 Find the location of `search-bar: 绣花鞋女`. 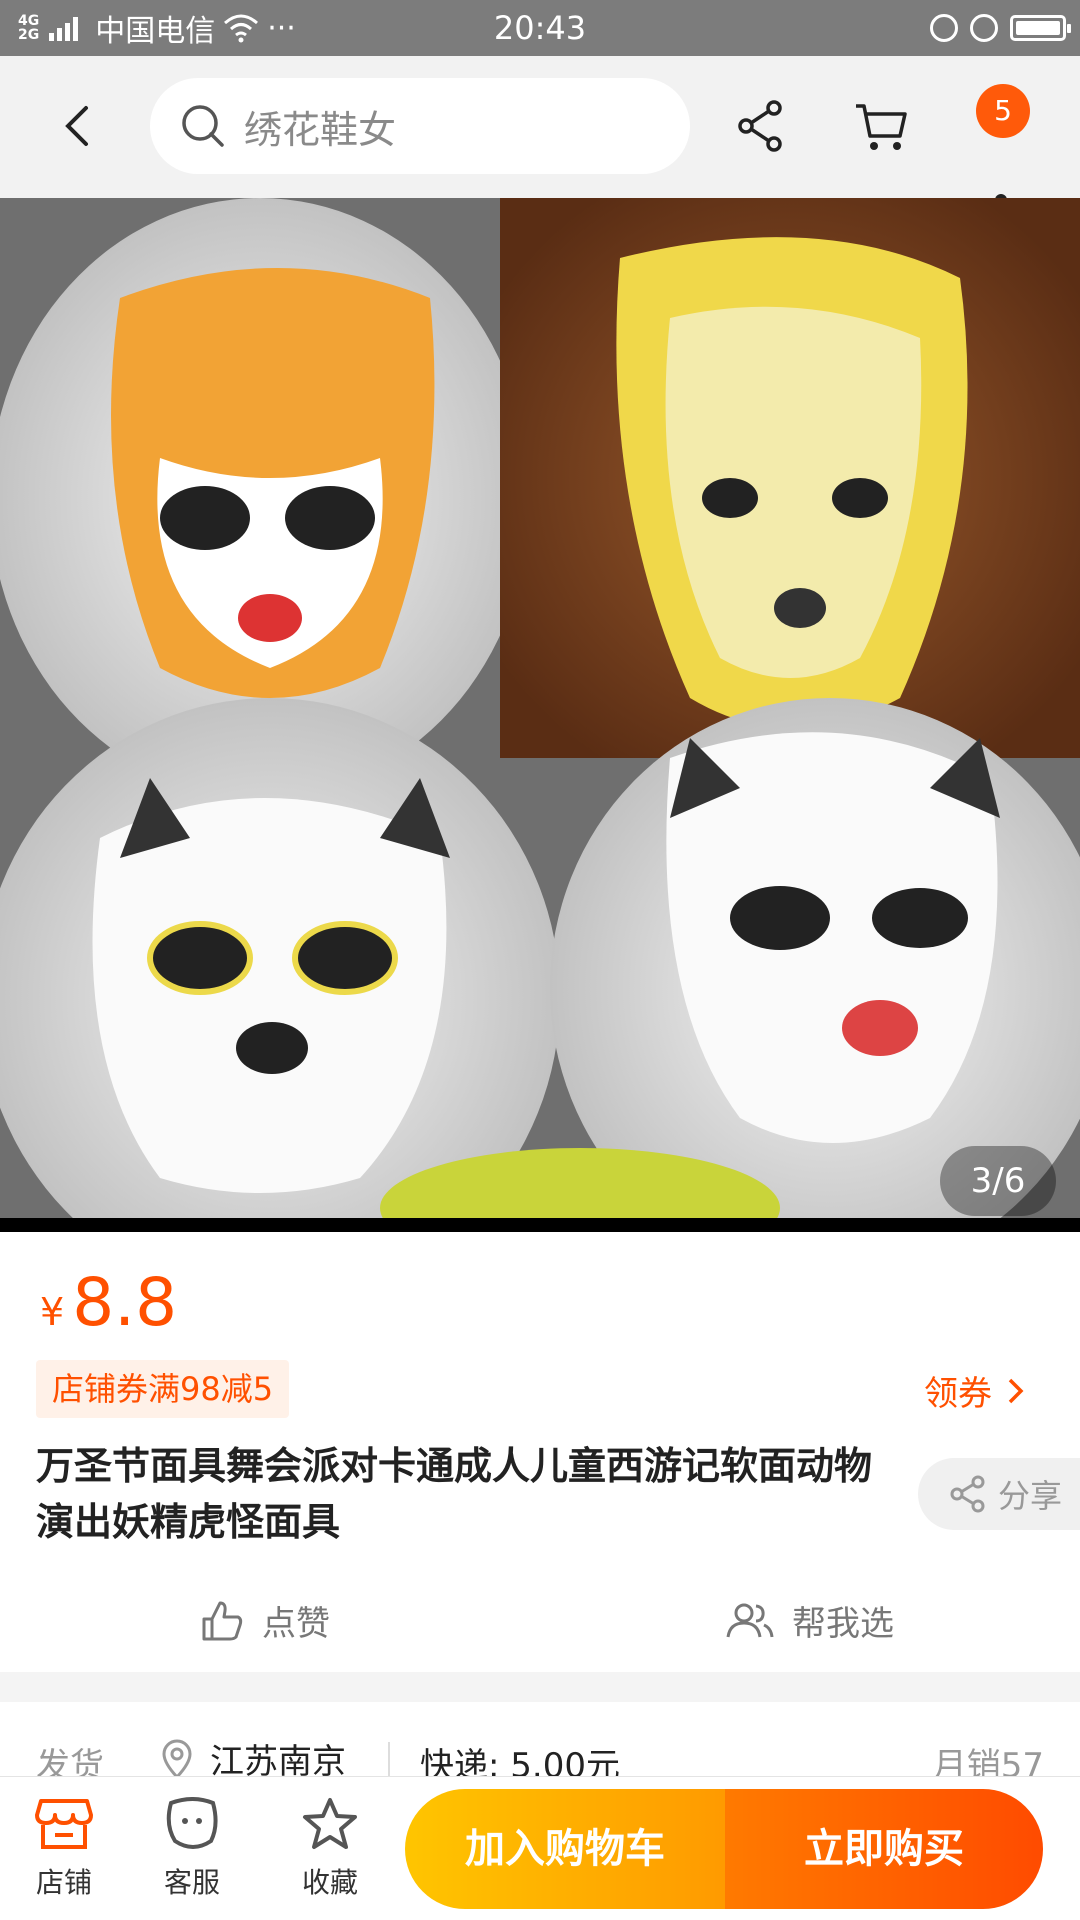

search-bar: 绣花鞋女 is located at coordinates (420, 126).